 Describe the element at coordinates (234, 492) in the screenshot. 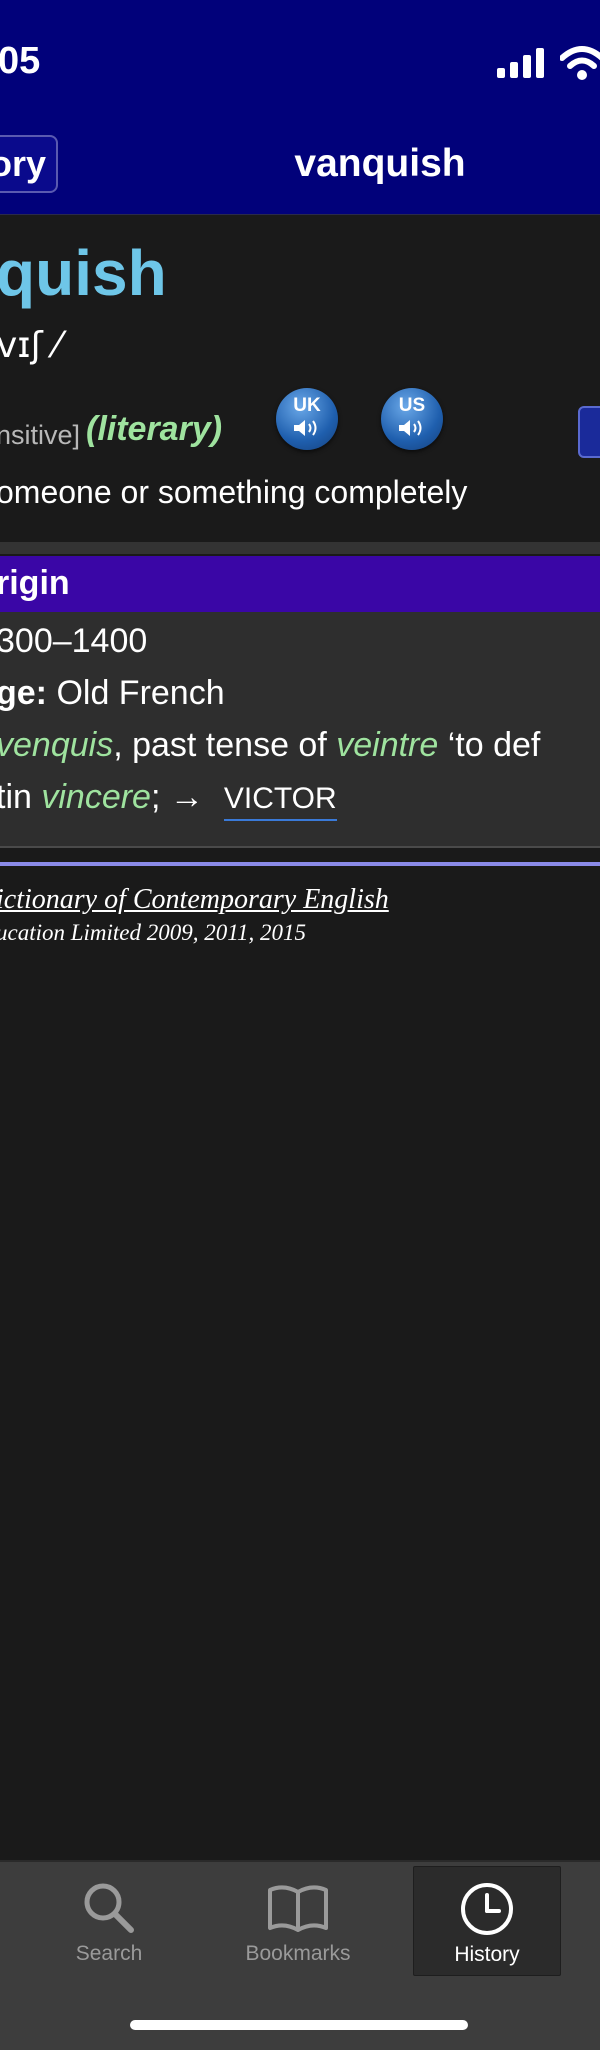

I see `definition-text: omeone or something completely` at that location.